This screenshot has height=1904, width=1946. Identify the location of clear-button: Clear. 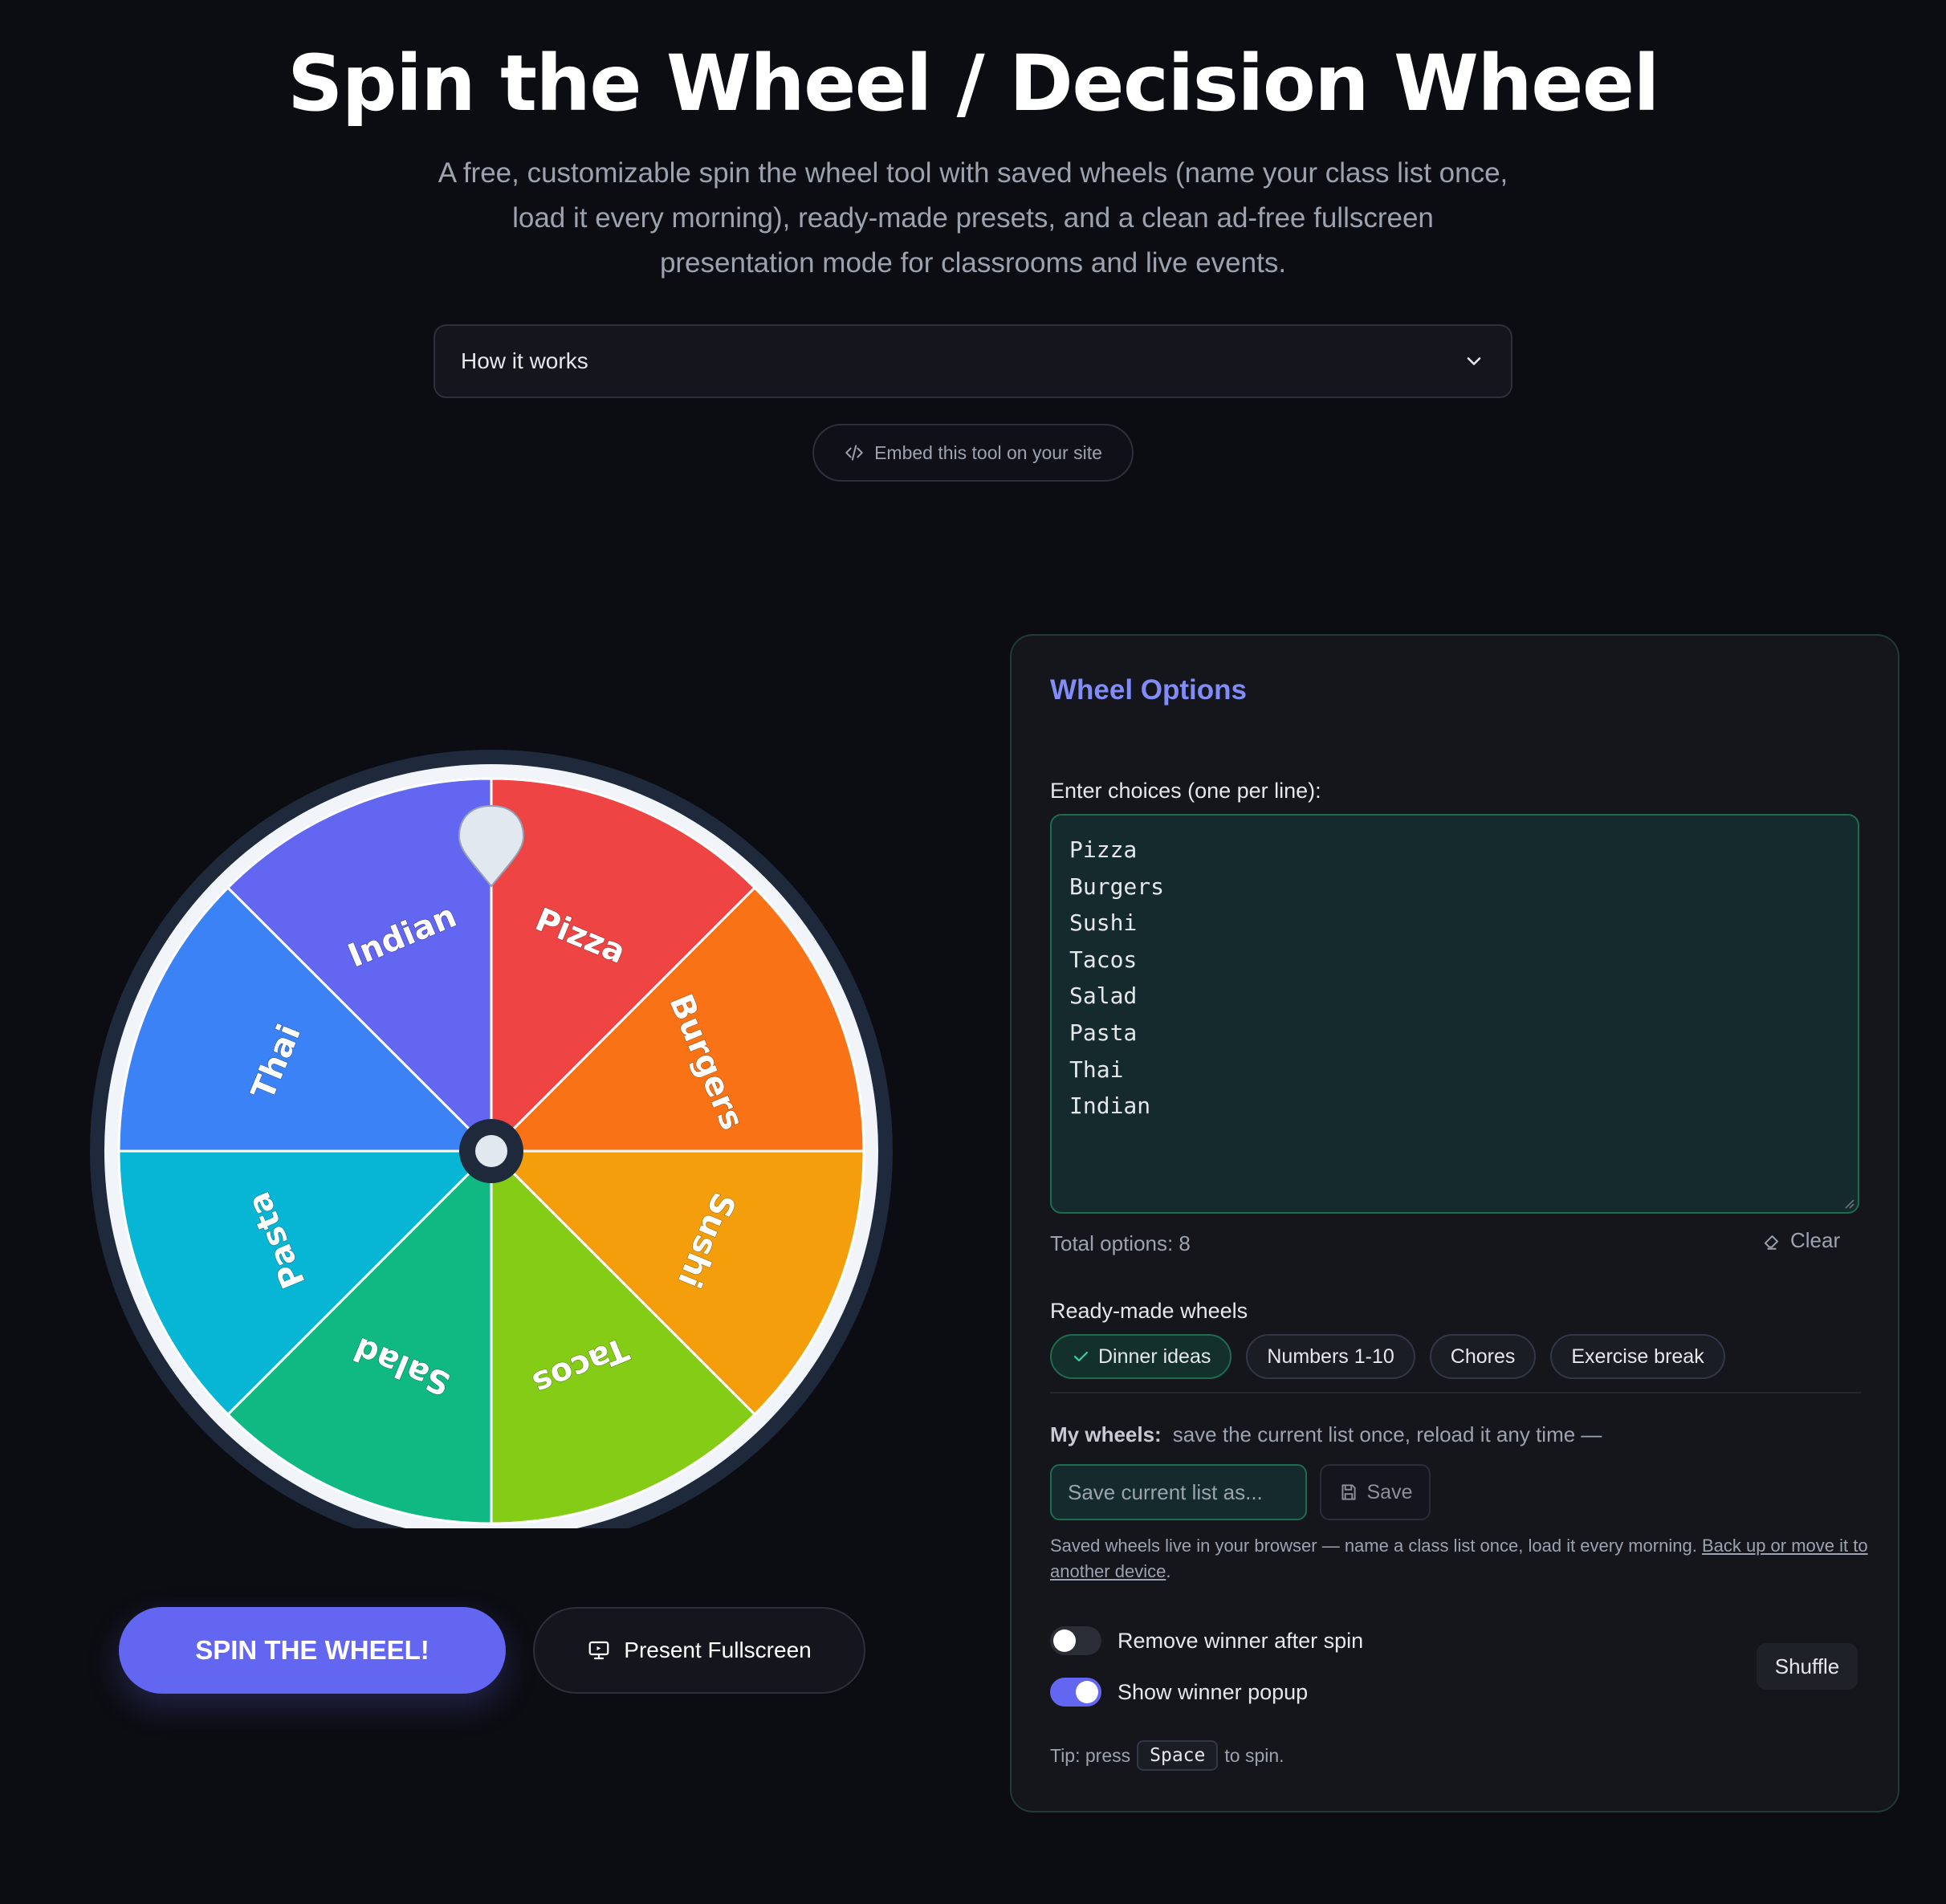
(1800, 1240).